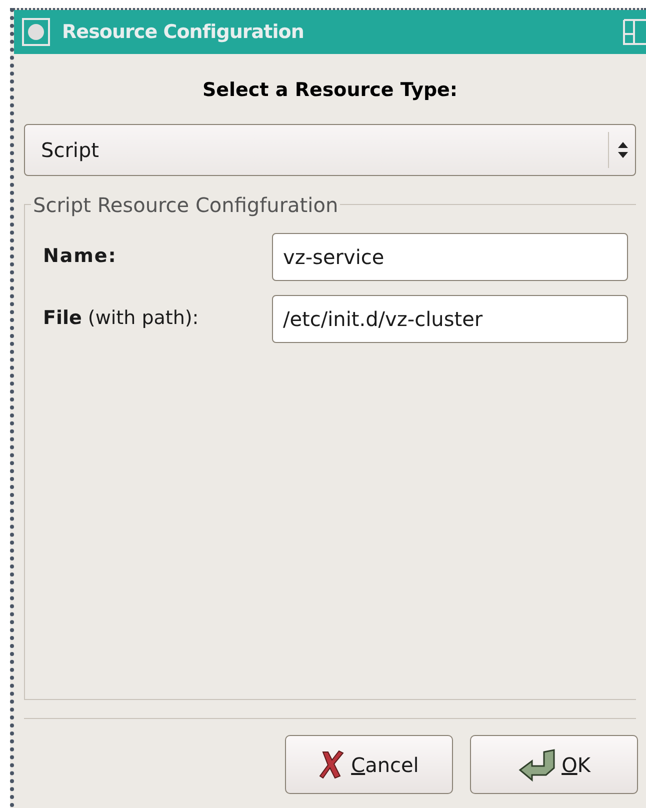 Image resolution: width=646 pixels, height=808 pixels. Describe the element at coordinates (450, 256) in the screenshot. I see `text-field: vz-service` at that location.